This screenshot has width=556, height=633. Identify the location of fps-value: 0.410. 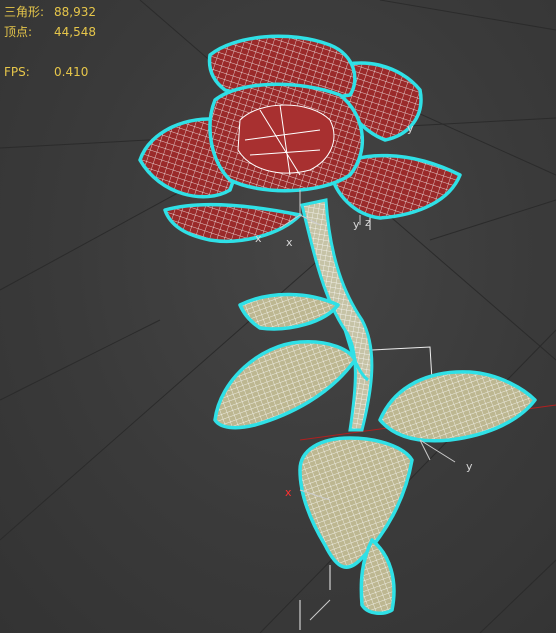
(71, 72).